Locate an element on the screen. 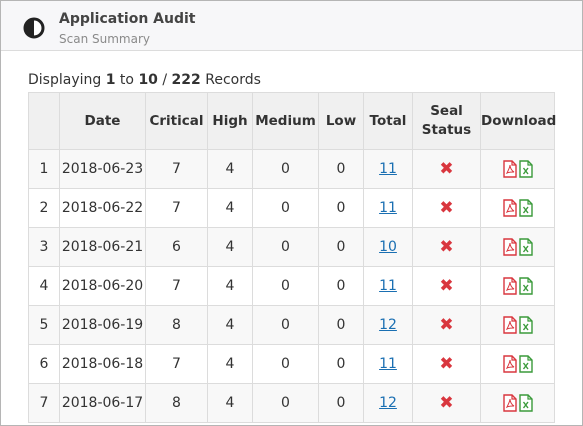 This screenshot has width=583, height=426. row-date: 2018-06-21 is located at coordinates (102, 247).